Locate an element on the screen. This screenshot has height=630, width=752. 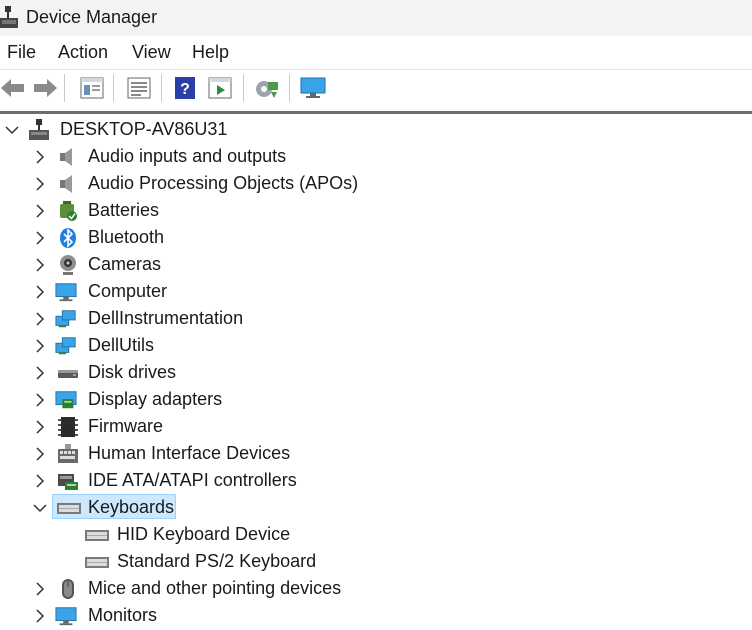
tree-item-label: DellInstrumentation is located at coordinates (166, 318).